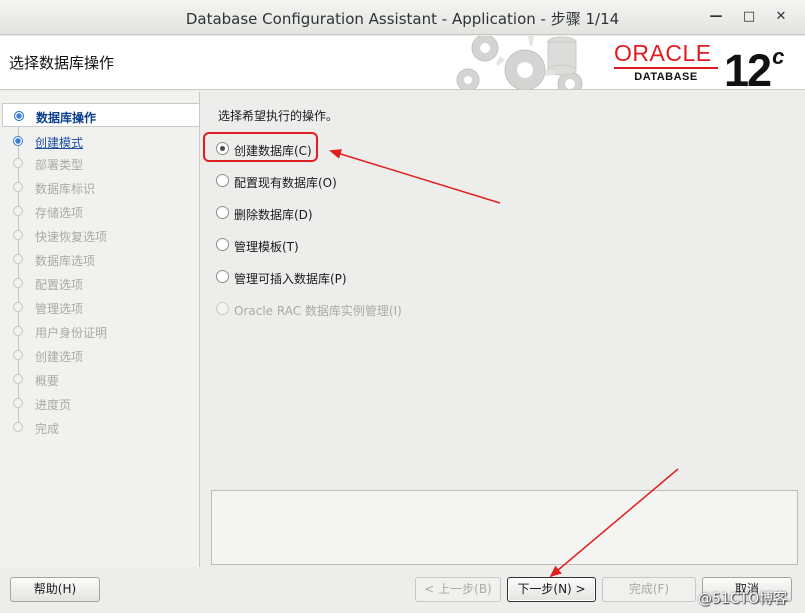  Describe the element at coordinates (100, 379) in the screenshot. I see `nav-step-summary: 概要` at that location.